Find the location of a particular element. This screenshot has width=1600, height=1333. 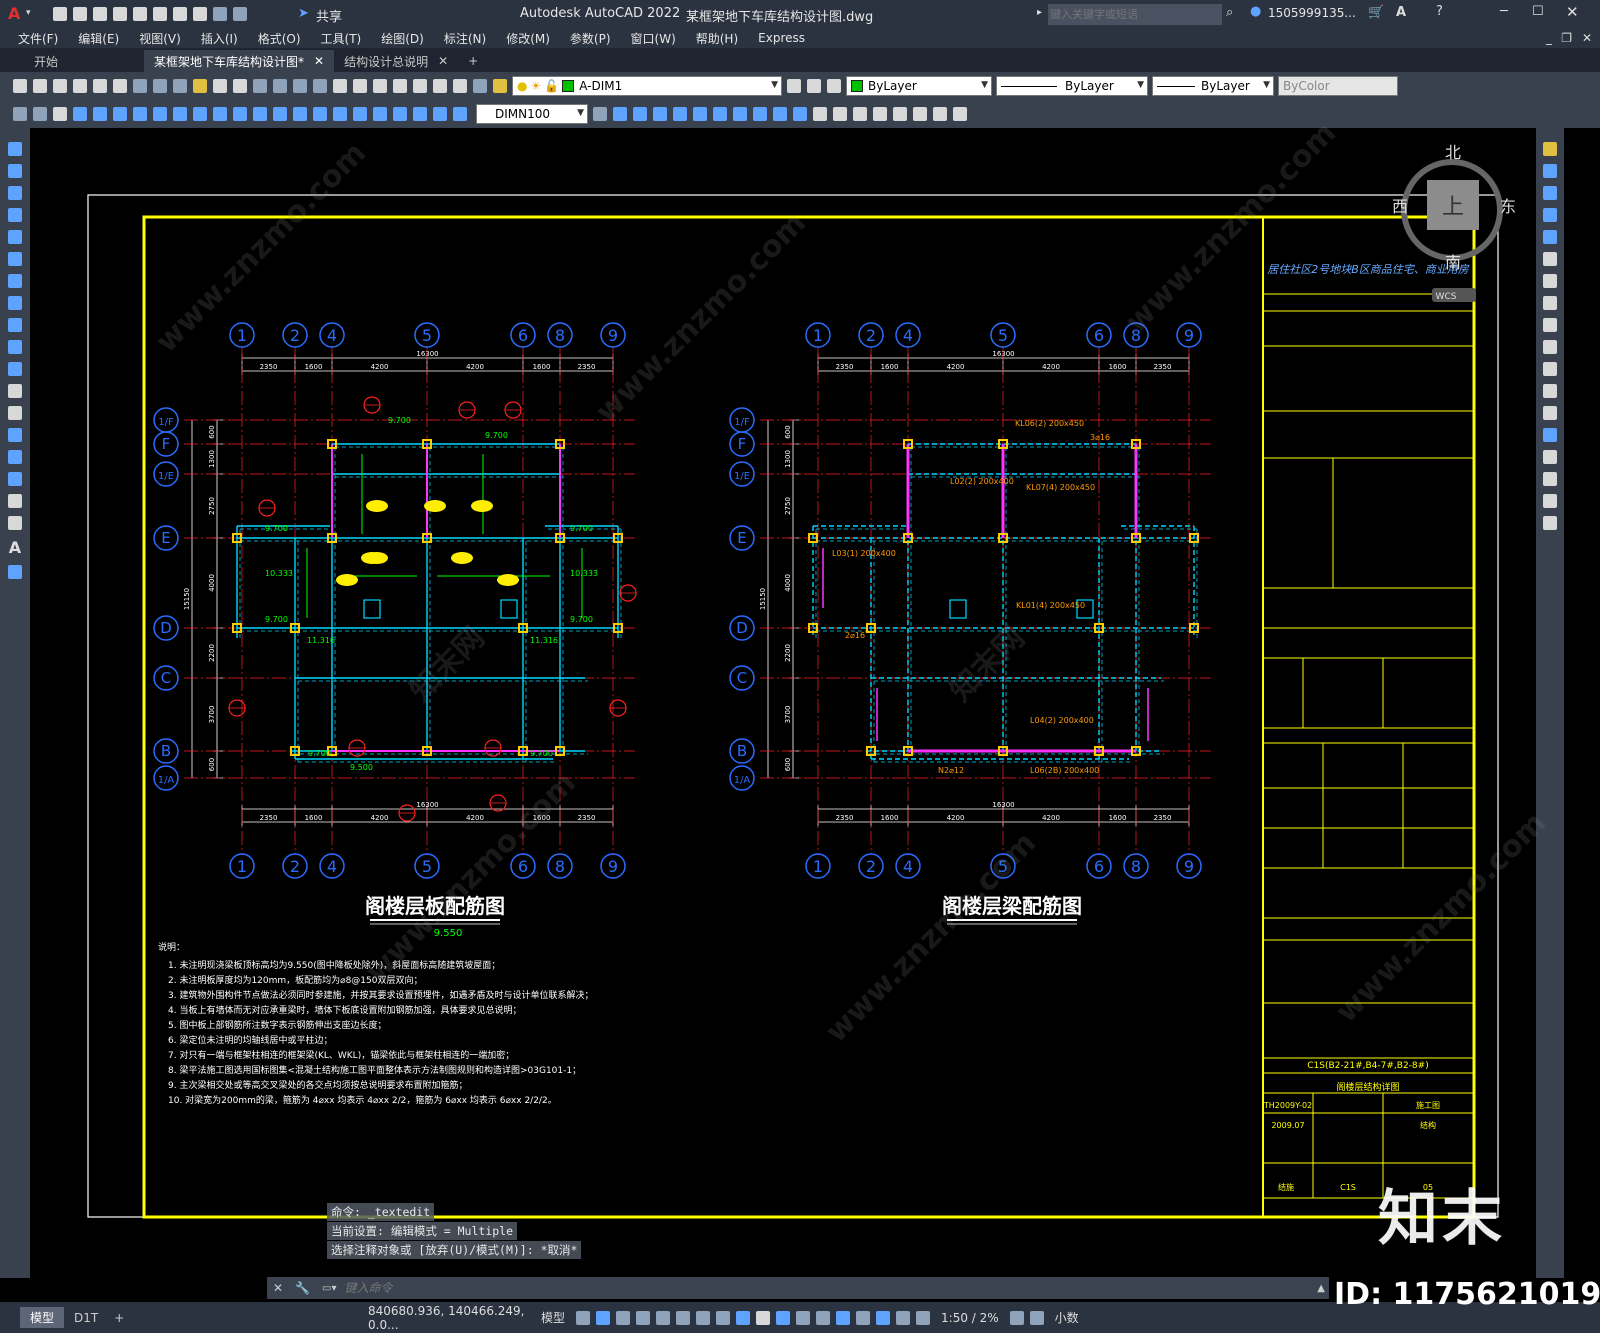

annotation-visibility-icon is located at coordinates (903, 1317).